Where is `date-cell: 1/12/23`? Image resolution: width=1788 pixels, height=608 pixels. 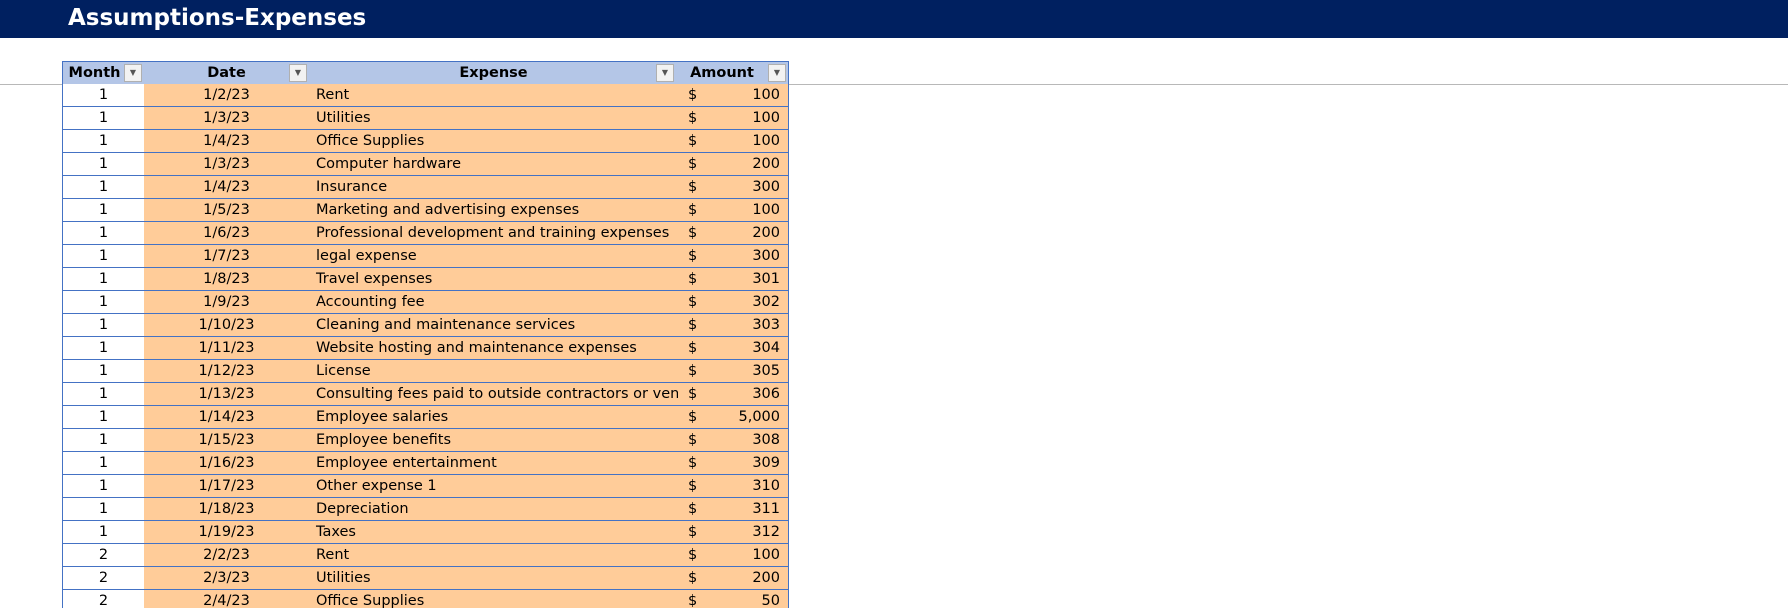 date-cell: 1/12/23 is located at coordinates (226, 371).